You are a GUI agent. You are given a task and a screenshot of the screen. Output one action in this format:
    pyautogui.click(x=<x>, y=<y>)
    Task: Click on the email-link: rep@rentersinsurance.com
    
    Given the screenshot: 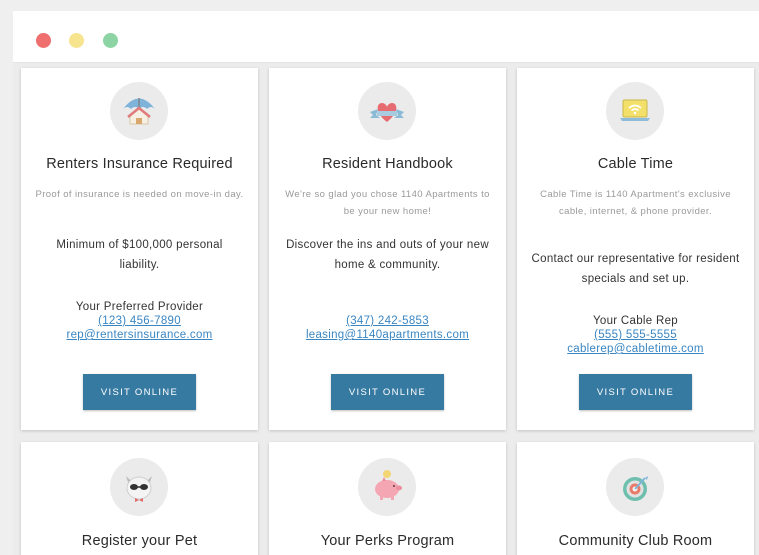 What is the action you would take?
    pyautogui.click(x=139, y=335)
    